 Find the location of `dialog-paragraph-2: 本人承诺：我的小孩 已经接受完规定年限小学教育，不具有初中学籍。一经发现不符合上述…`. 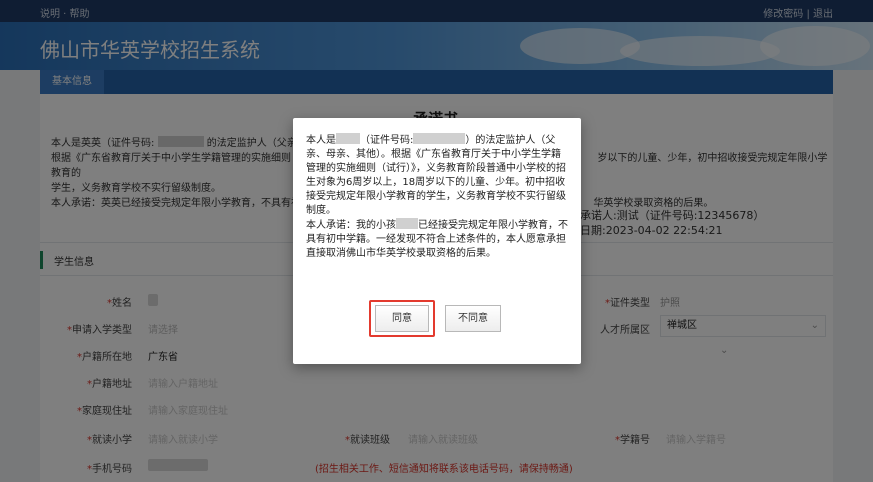

dialog-paragraph-2: 本人承诺：我的小孩 已经接受完规定年限小学教育，不具有初中学籍。一经发现不符合上述… is located at coordinates (437, 238).